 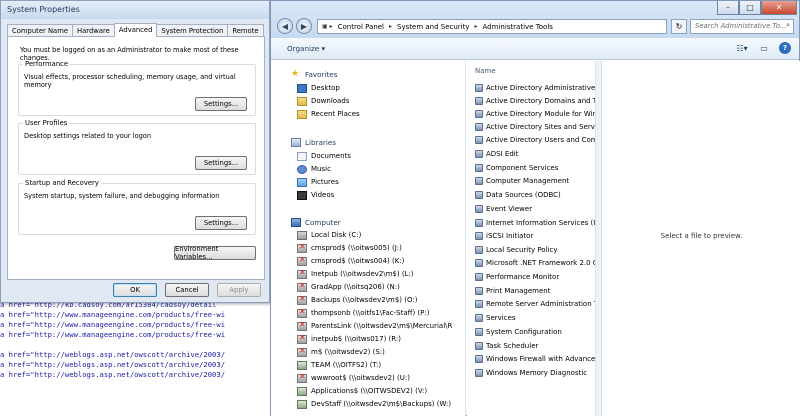 What do you see at coordinates (728, 8) in the screenshot?
I see `minimize-icon: –` at bounding box center [728, 8].